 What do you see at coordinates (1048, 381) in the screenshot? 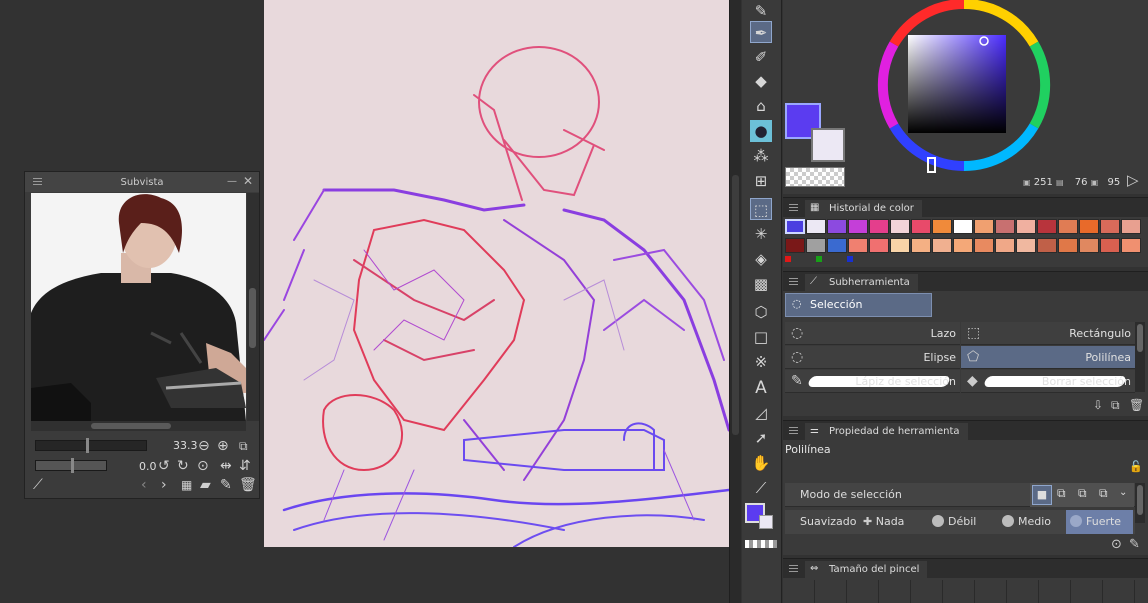
I see `subtool-borrar-seleccion: ◆ Borrar selección` at bounding box center [1048, 381].